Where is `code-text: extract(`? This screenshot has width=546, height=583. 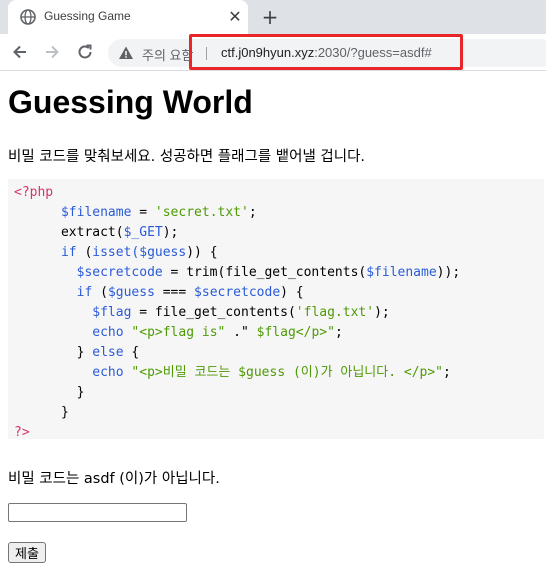
code-text: extract( is located at coordinates (92, 232).